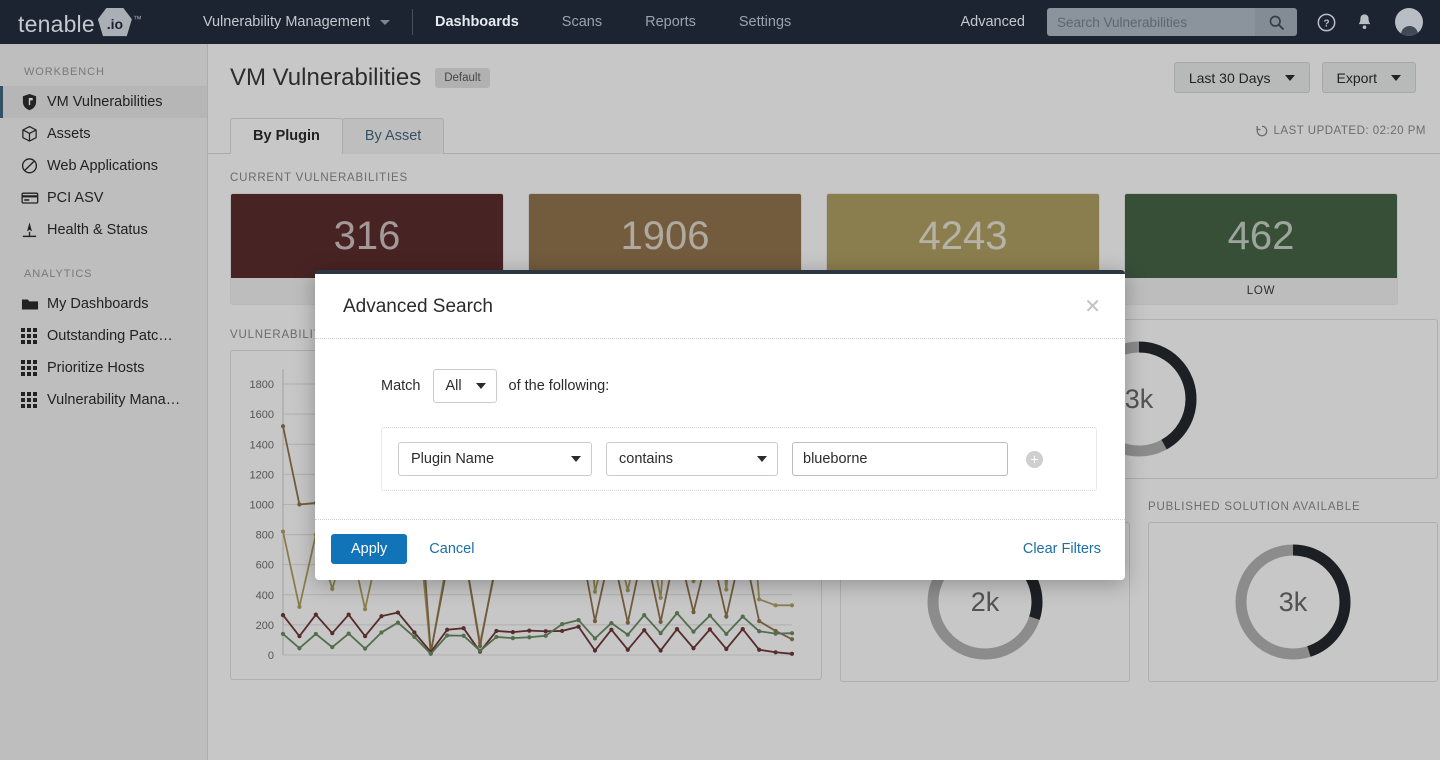 The height and width of the screenshot is (760, 1440). I want to click on filter-row-container: Plugin Name contains +, so click(739, 459).